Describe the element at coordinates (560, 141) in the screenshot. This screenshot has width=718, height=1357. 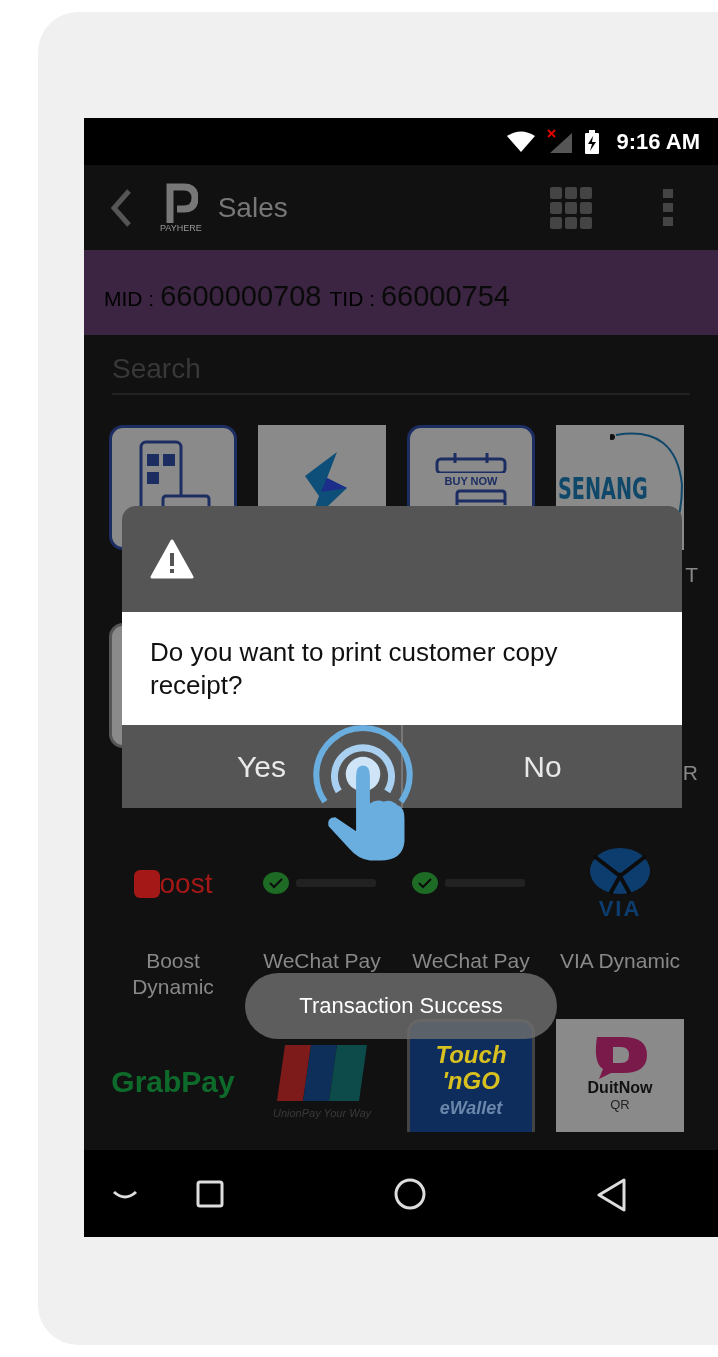
I see `no-signal-icon` at that location.